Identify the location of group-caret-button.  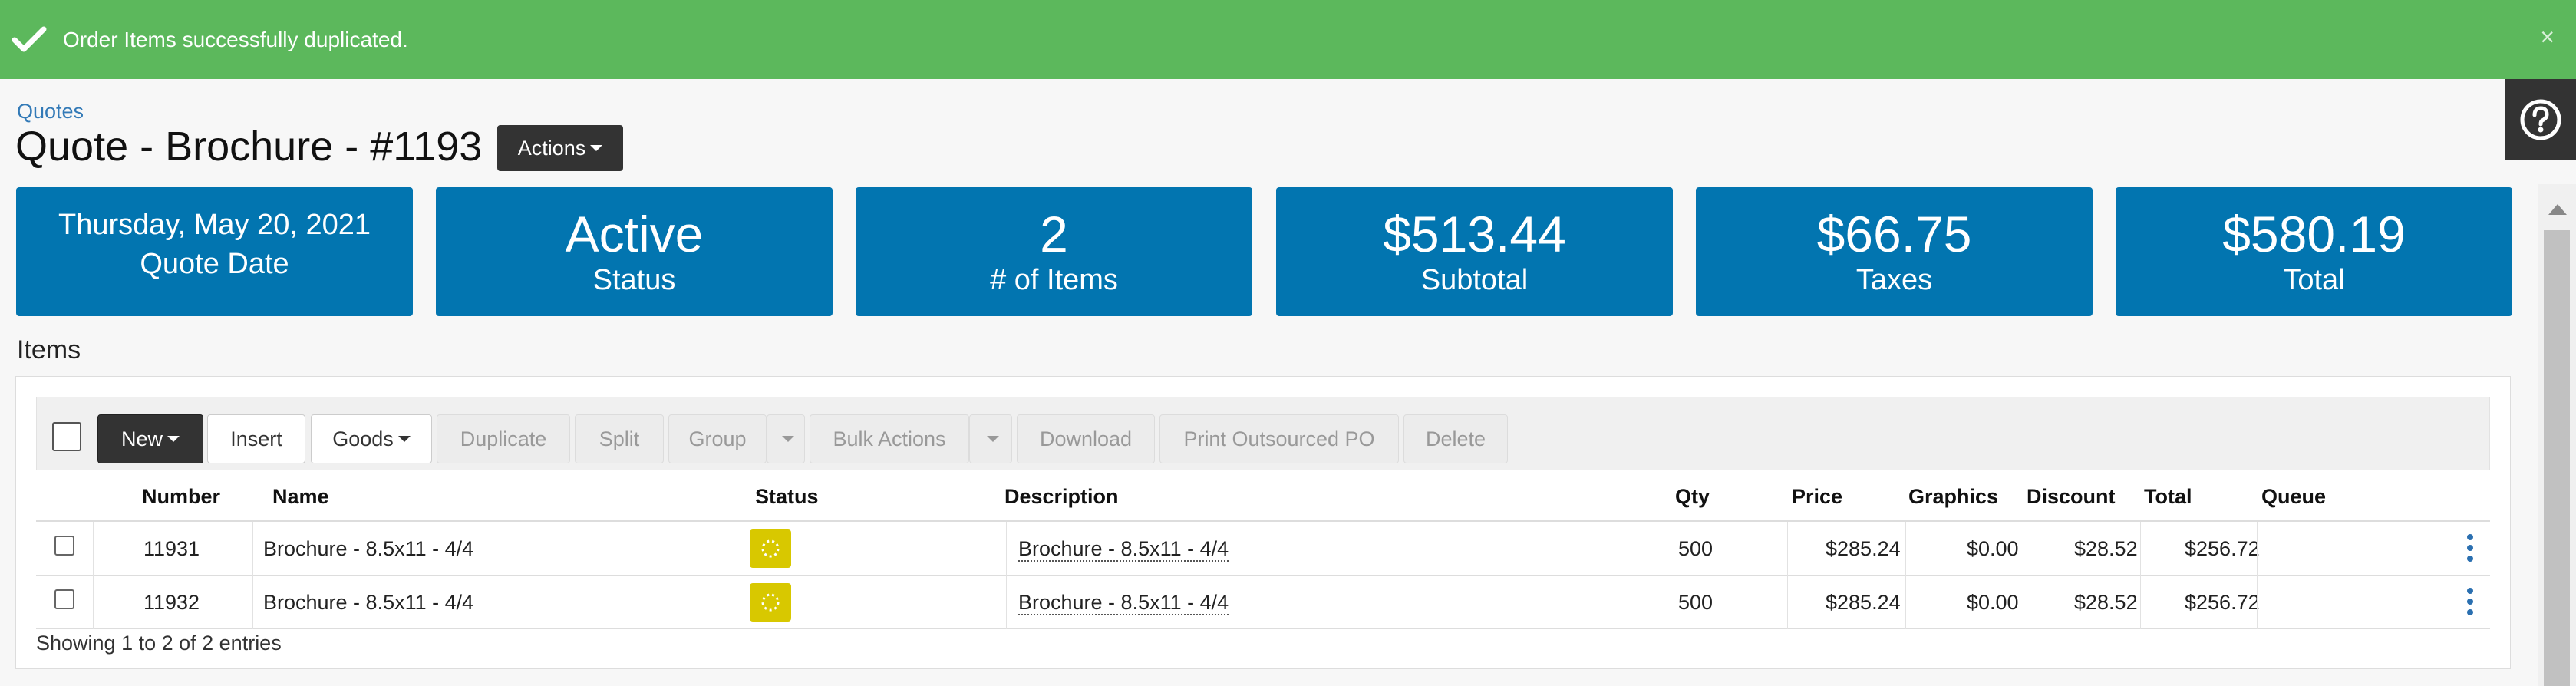
(786, 438).